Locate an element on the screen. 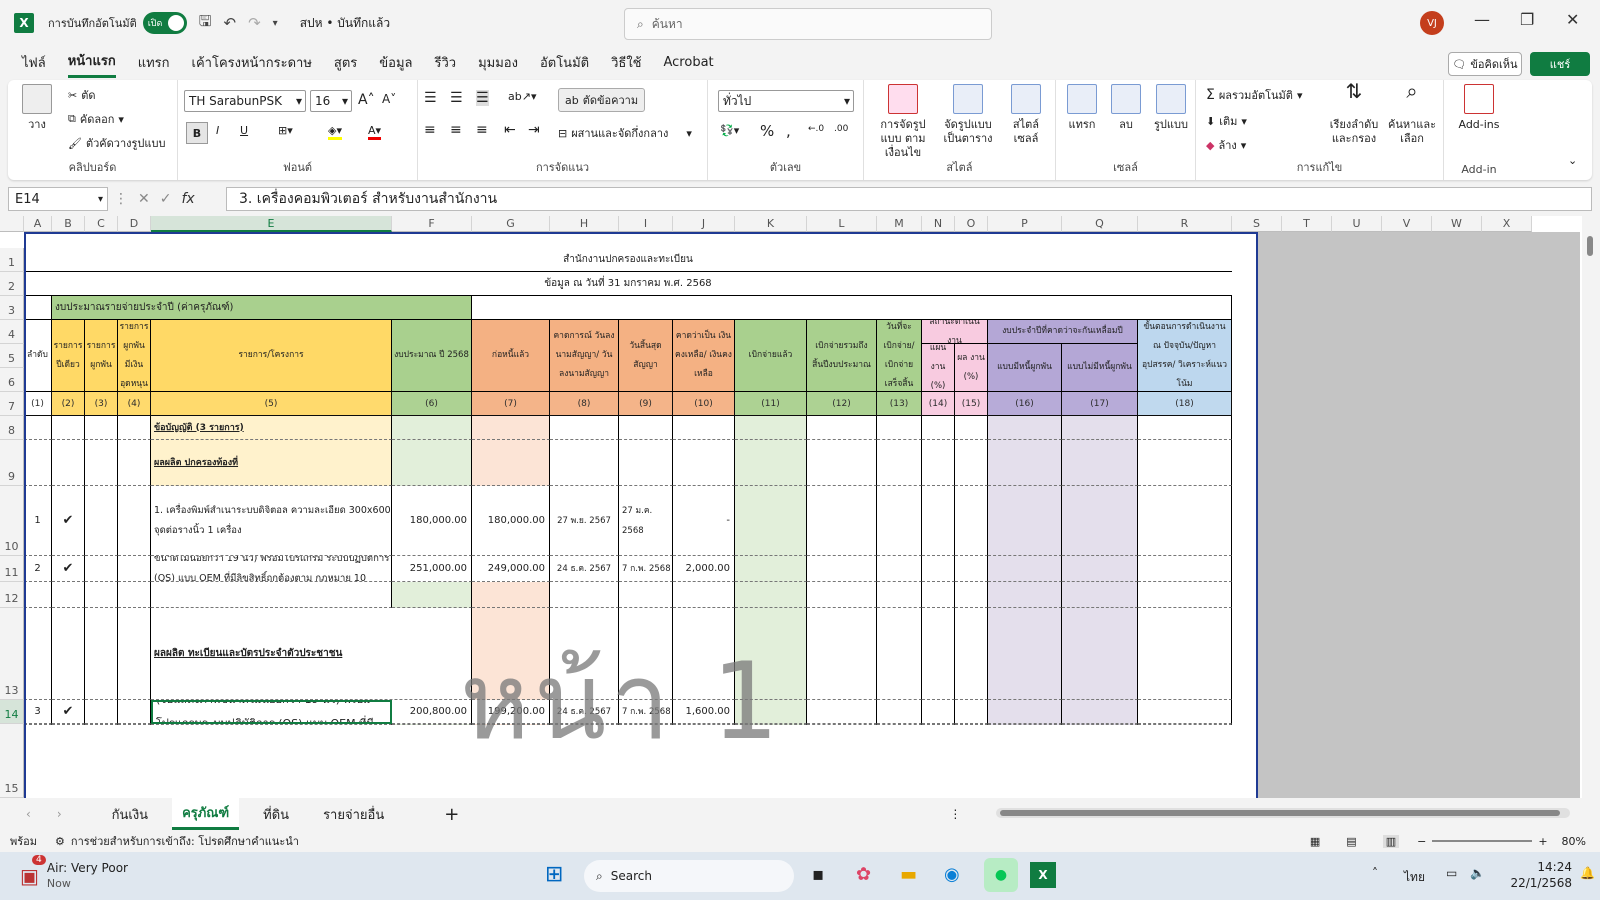 Image resolution: width=1600 pixels, height=900 pixels. column-number: (18) is located at coordinates (1185, 404).